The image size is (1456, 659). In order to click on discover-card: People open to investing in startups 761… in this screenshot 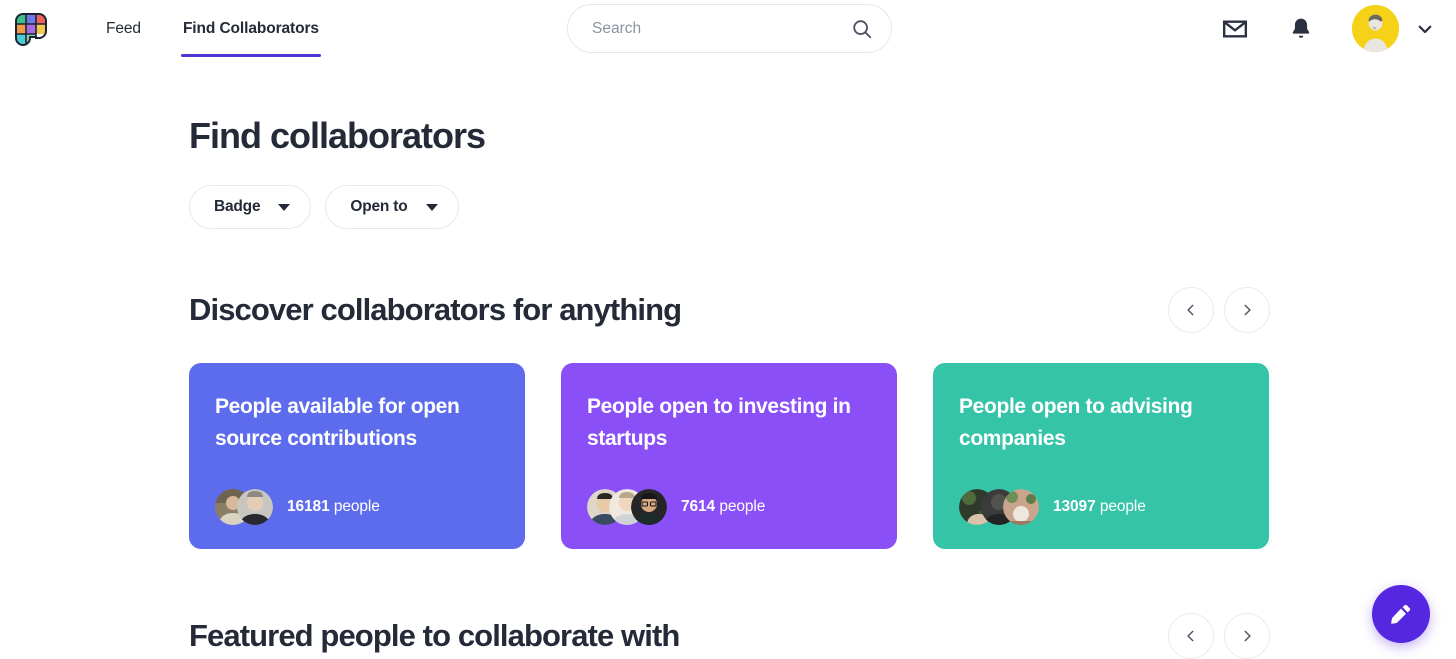, I will do `click(729, 456)`.